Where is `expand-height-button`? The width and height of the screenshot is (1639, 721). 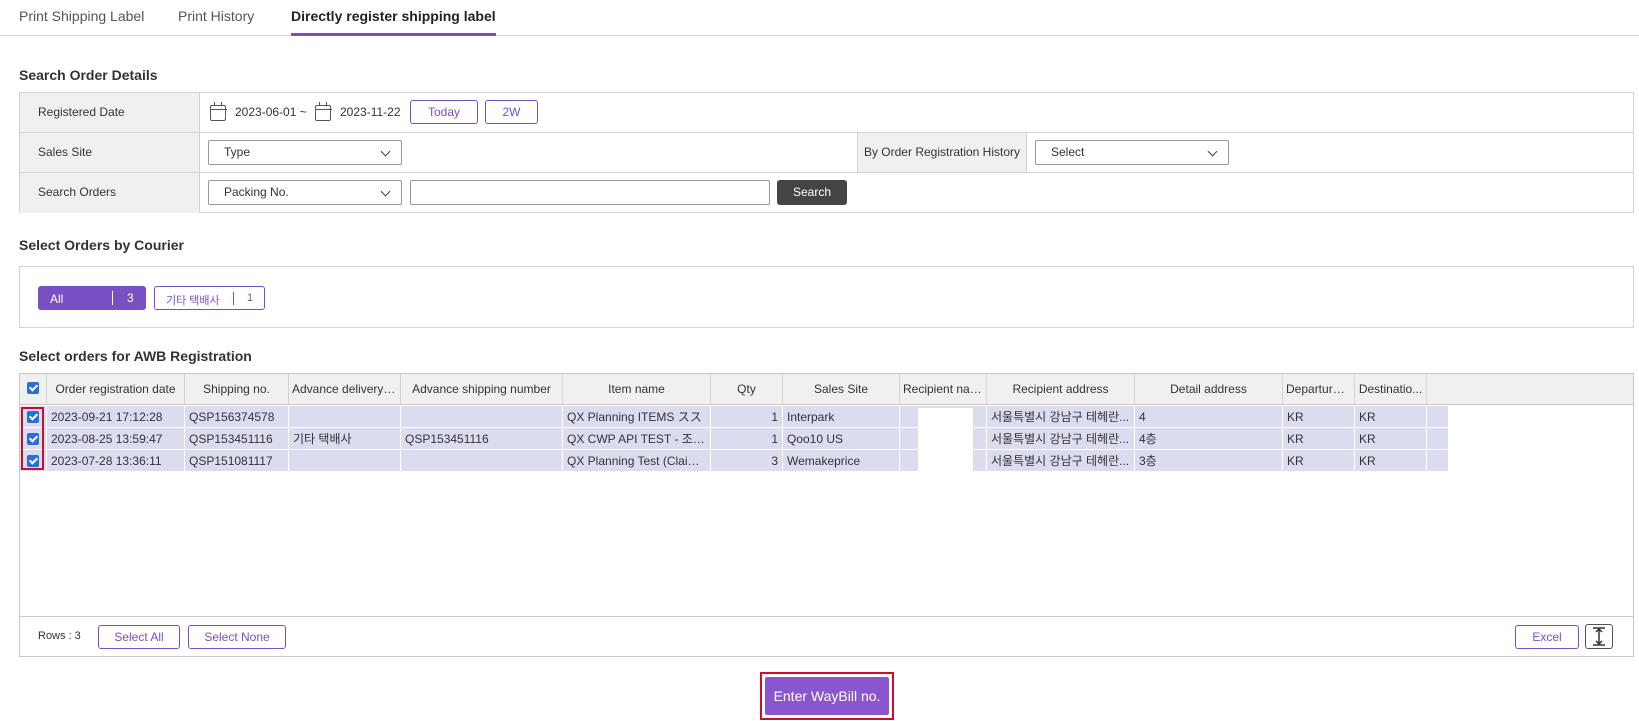
expand-height-button is located at coordinates (1599, 636).